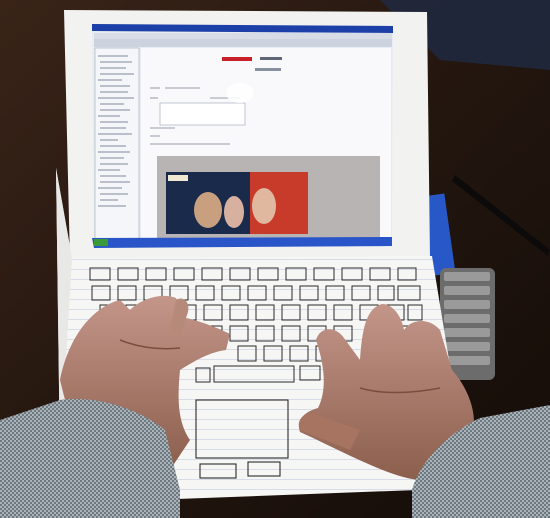 This screenshot has width=550, height=518. I want to click on flash-glare, so click(240, 93).